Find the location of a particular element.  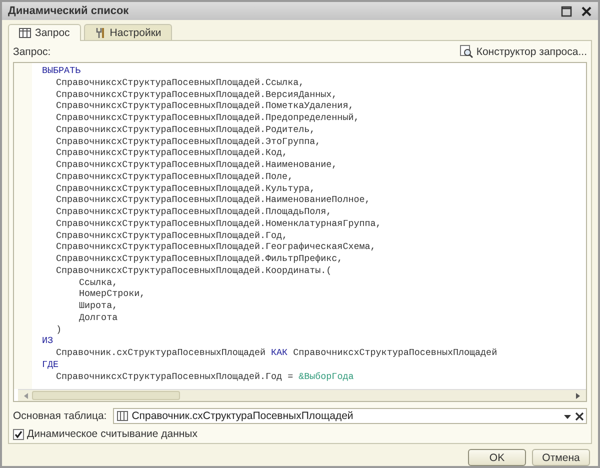

main-table-field: Справочник.схСтруктураПосевныхПлощадей is located at coordinates (349, 416).